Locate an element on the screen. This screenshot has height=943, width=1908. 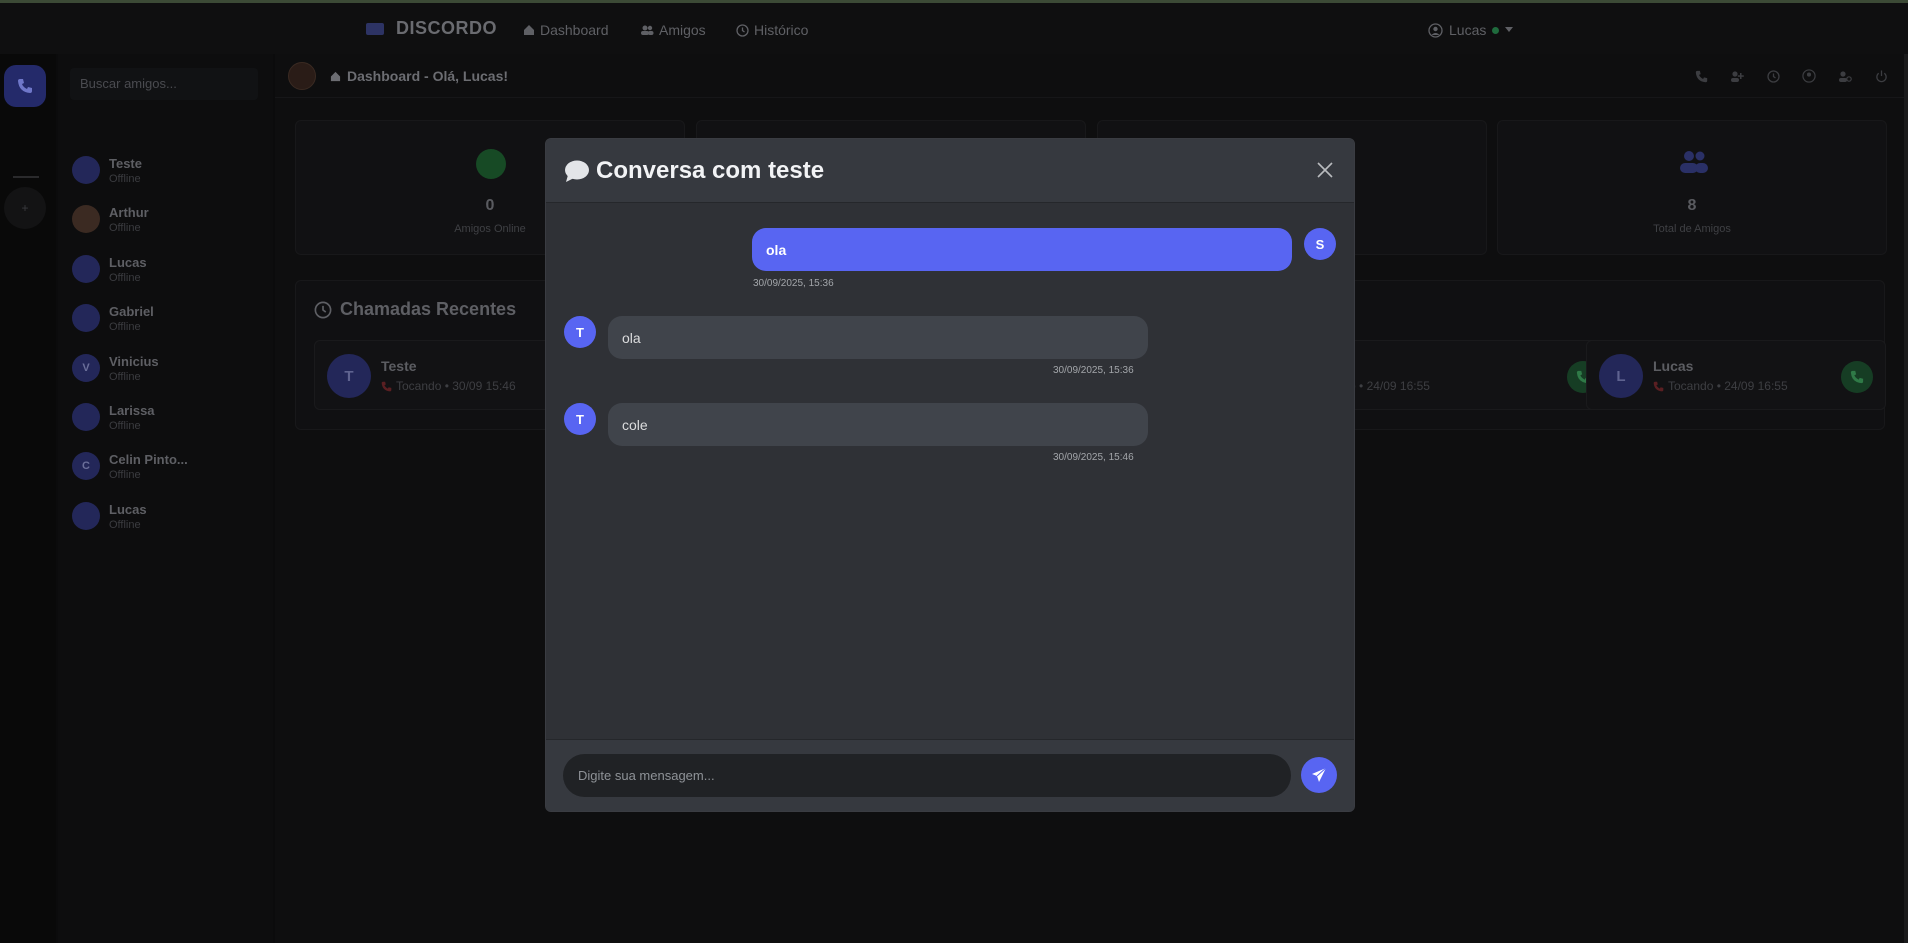
call-card: cando • 24/09 16:55 is located at coordinates (1462, 375).